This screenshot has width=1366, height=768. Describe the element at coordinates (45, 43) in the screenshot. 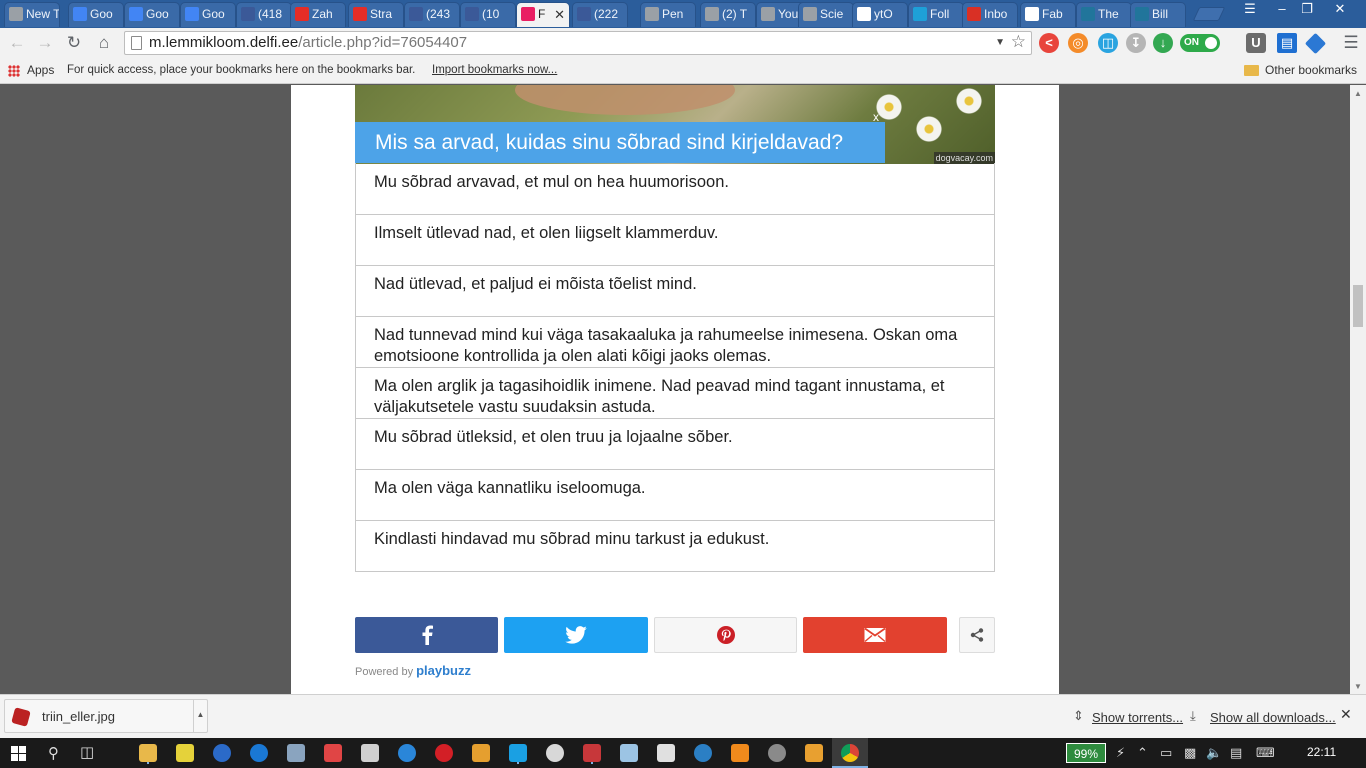

I see `forward-button: →` at that location.